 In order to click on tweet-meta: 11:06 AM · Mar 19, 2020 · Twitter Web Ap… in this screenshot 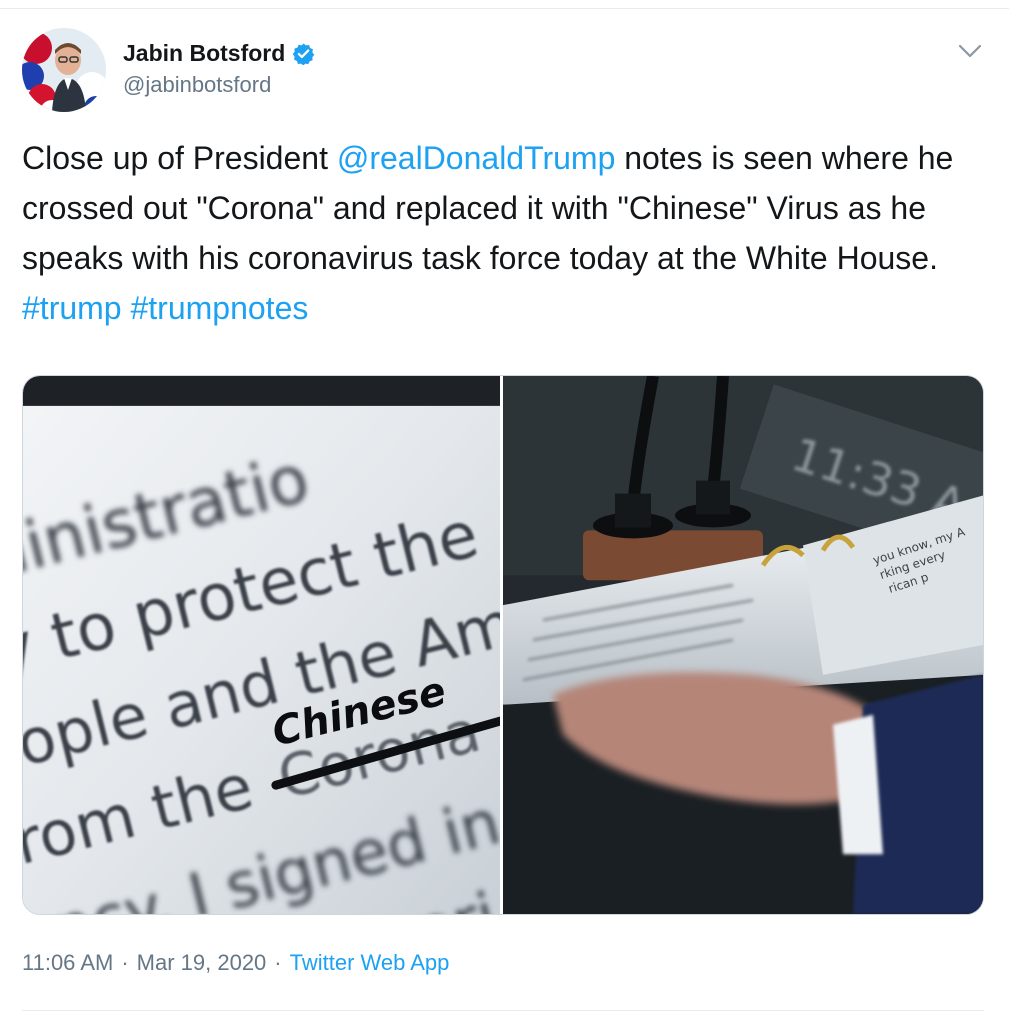, I will do `click(235, 963)`.